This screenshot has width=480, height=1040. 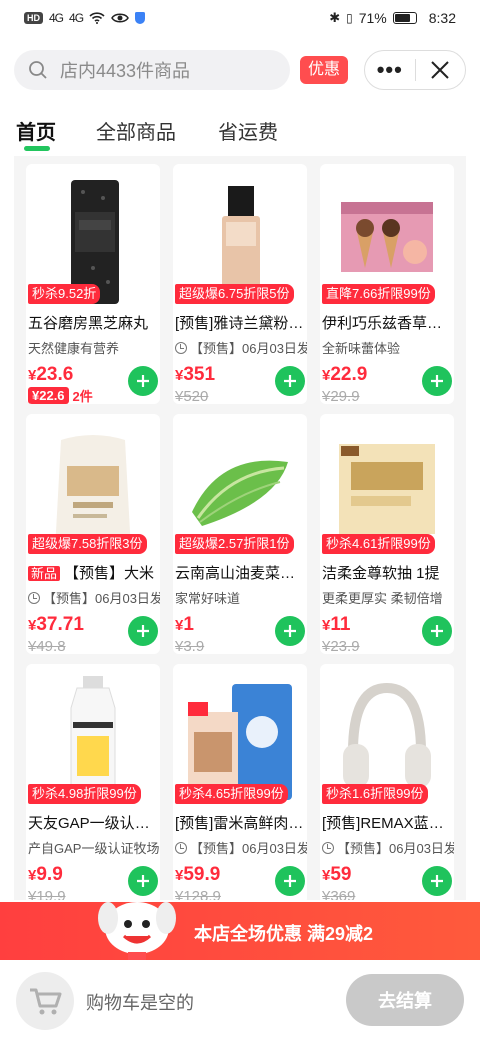 I want to click on discount-badge: 秒杀4.98折限99份, so click(x=84, y=794).